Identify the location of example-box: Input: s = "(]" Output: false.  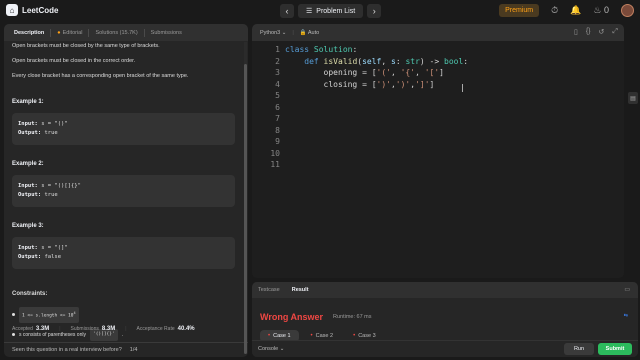
(123, 253).